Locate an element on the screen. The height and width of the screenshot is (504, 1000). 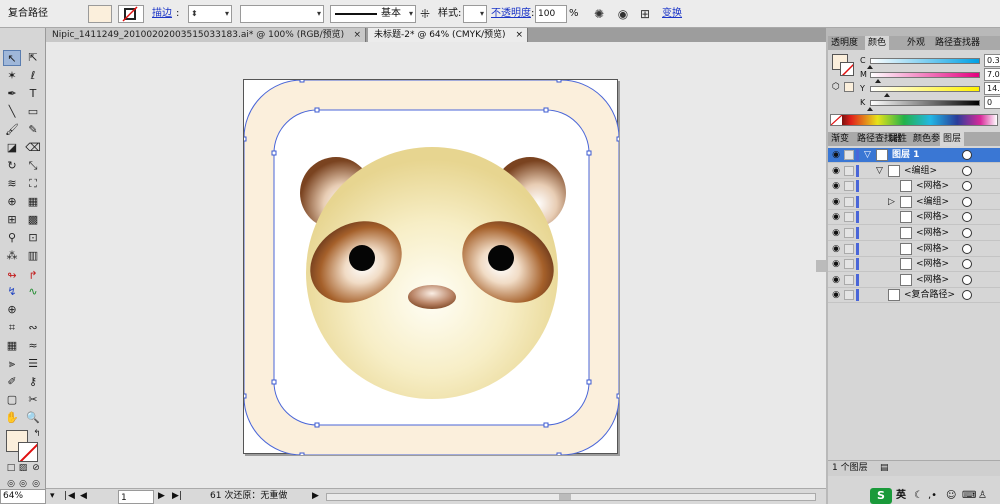
line-tool-icon: ╲ is located at coordinates (12, 112).